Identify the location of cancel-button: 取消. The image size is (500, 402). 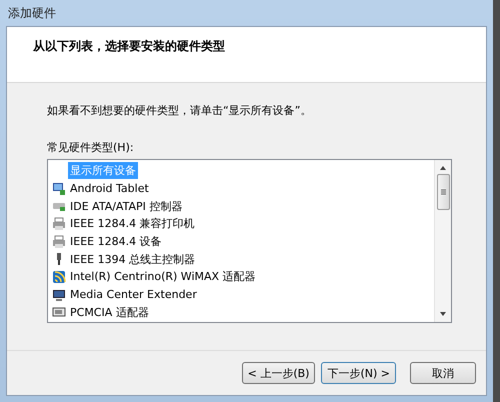
(443, 373).